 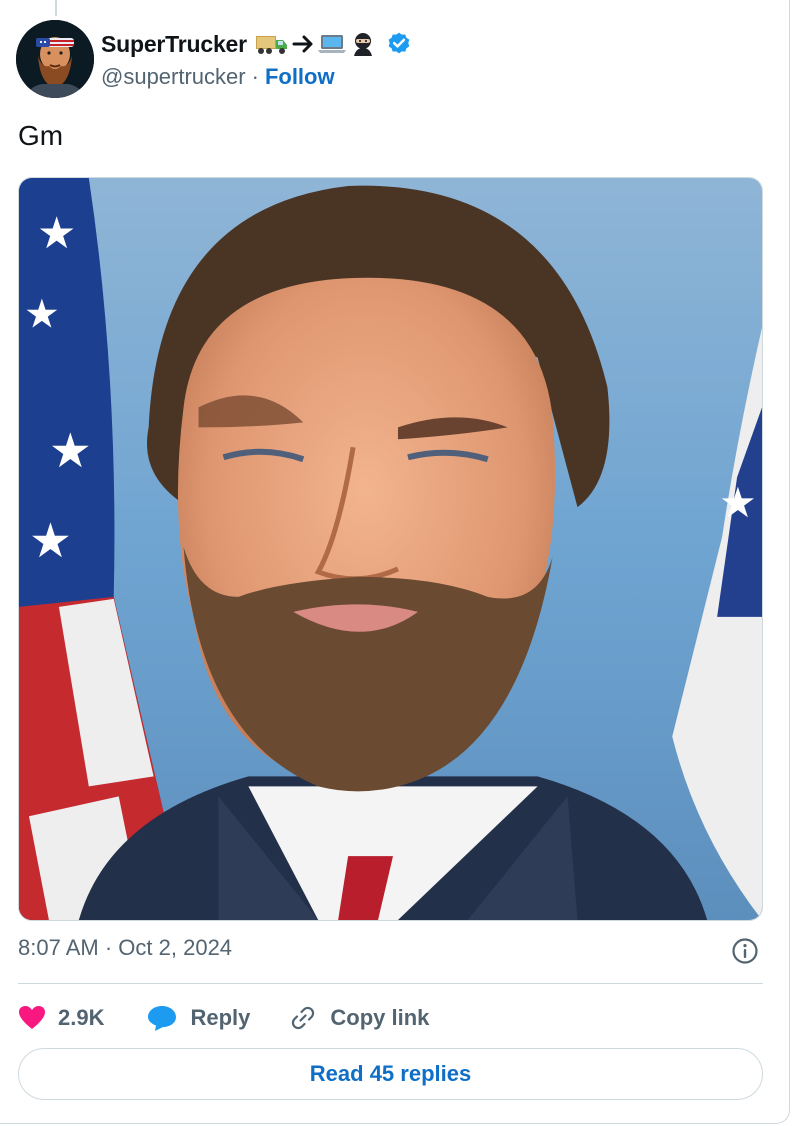 I want to click on reply-button: Reply, so click(x=198, y=1018).